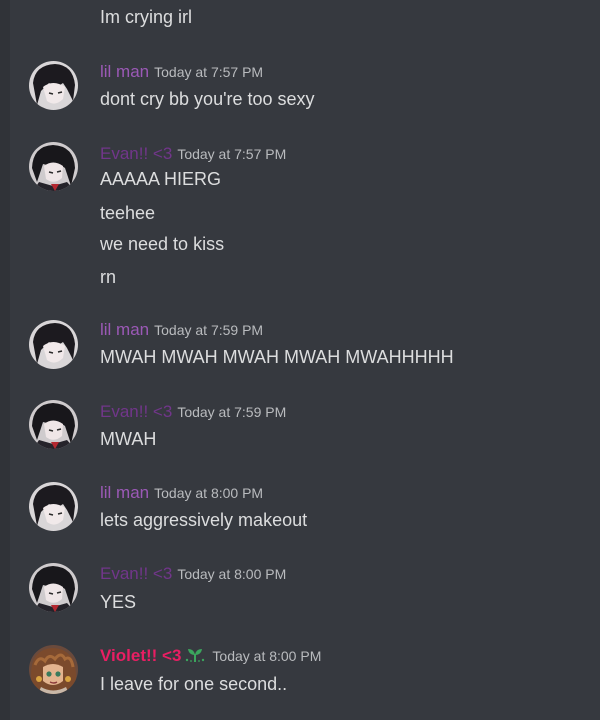 The height and width of the screenshot is (720, 600). Describe the element at coordinates (277, 357) in the screenshot. I see `message-text: MWAH MWAH MWAH MWAH MWAHHHHH` at that location.